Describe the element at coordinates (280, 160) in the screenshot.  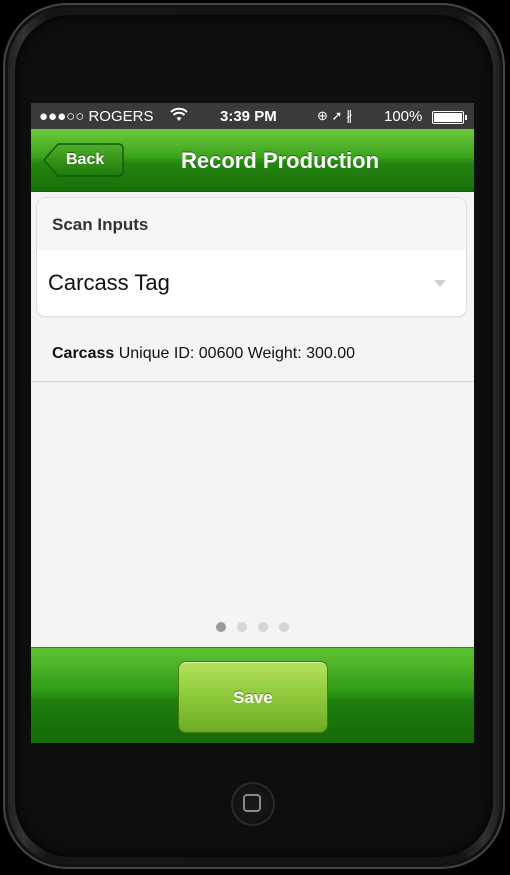
I see `page-title: Record Production` at that location.